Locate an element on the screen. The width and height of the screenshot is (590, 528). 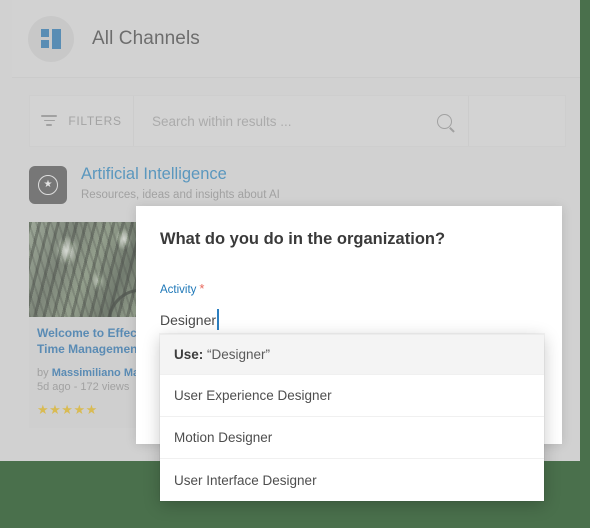
toolbar-right-cell is located at coordinates (517, 121).